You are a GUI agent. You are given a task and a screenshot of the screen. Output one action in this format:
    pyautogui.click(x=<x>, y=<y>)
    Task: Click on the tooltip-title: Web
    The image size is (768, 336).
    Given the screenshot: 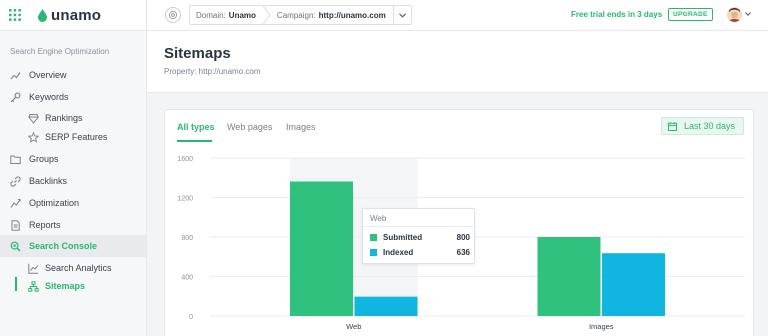 What is the action you would take?
    pyautogui.click(x=378, y=218)
    